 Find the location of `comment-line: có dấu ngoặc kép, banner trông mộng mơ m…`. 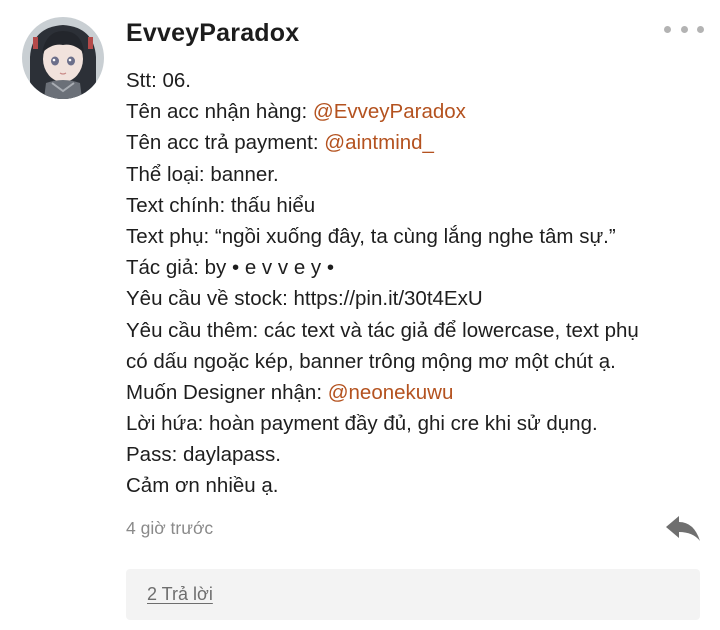

comment-line: có dấu ngoặc kép, banner trông mộng mơ m… is located at coordinates (418, 361).